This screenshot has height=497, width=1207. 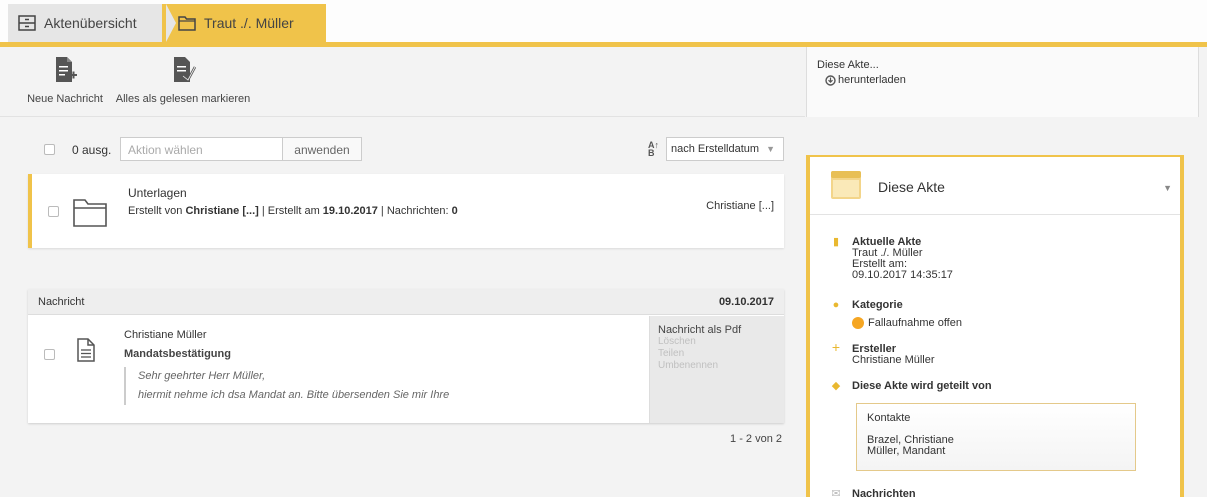 I want to click on messages-label: Nachrichten, so click(x=884, y=492).